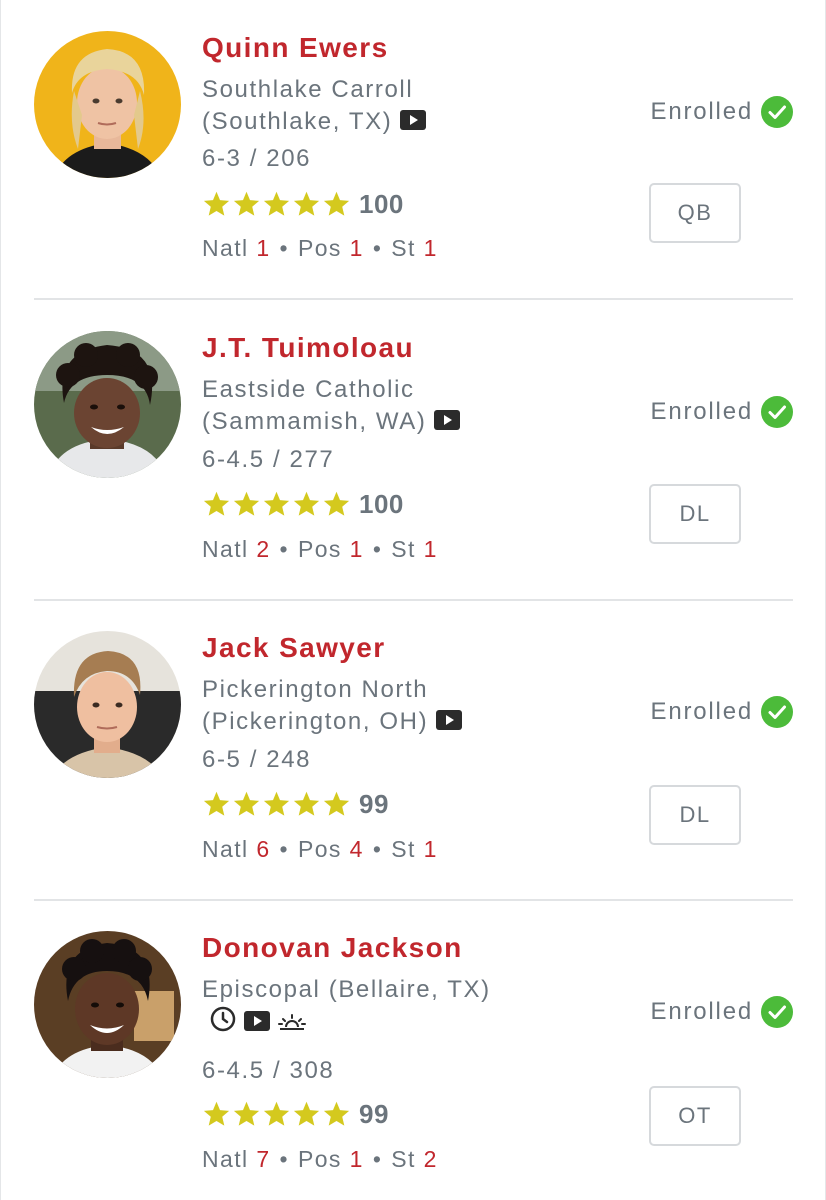 This screenshot has width=826, height=1200. I want to click on recruit-name: Jack Sawyer, so click(294, 648).